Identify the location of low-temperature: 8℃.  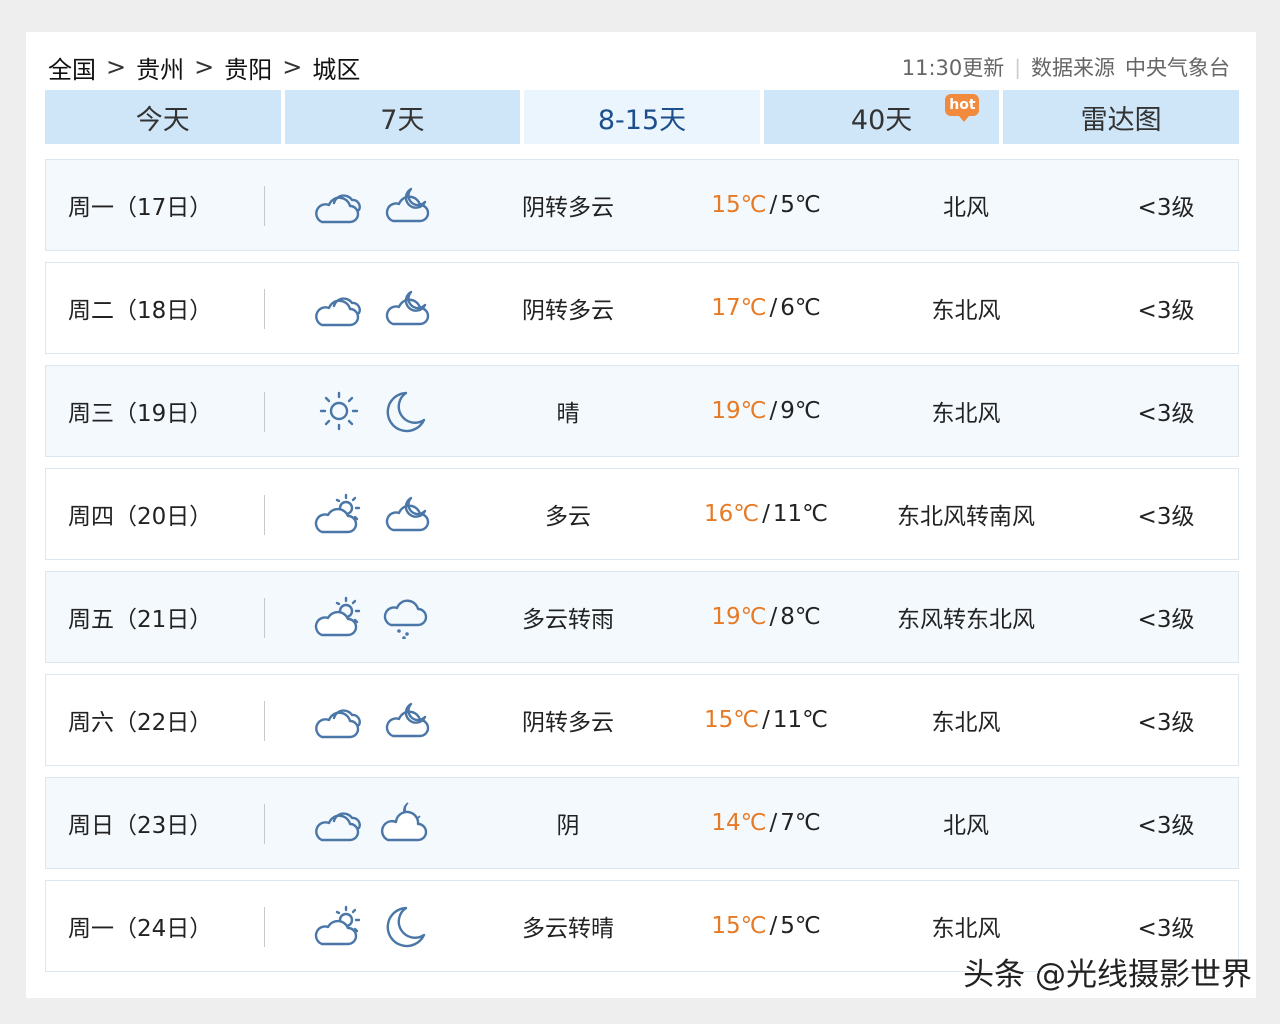
(800, 617).